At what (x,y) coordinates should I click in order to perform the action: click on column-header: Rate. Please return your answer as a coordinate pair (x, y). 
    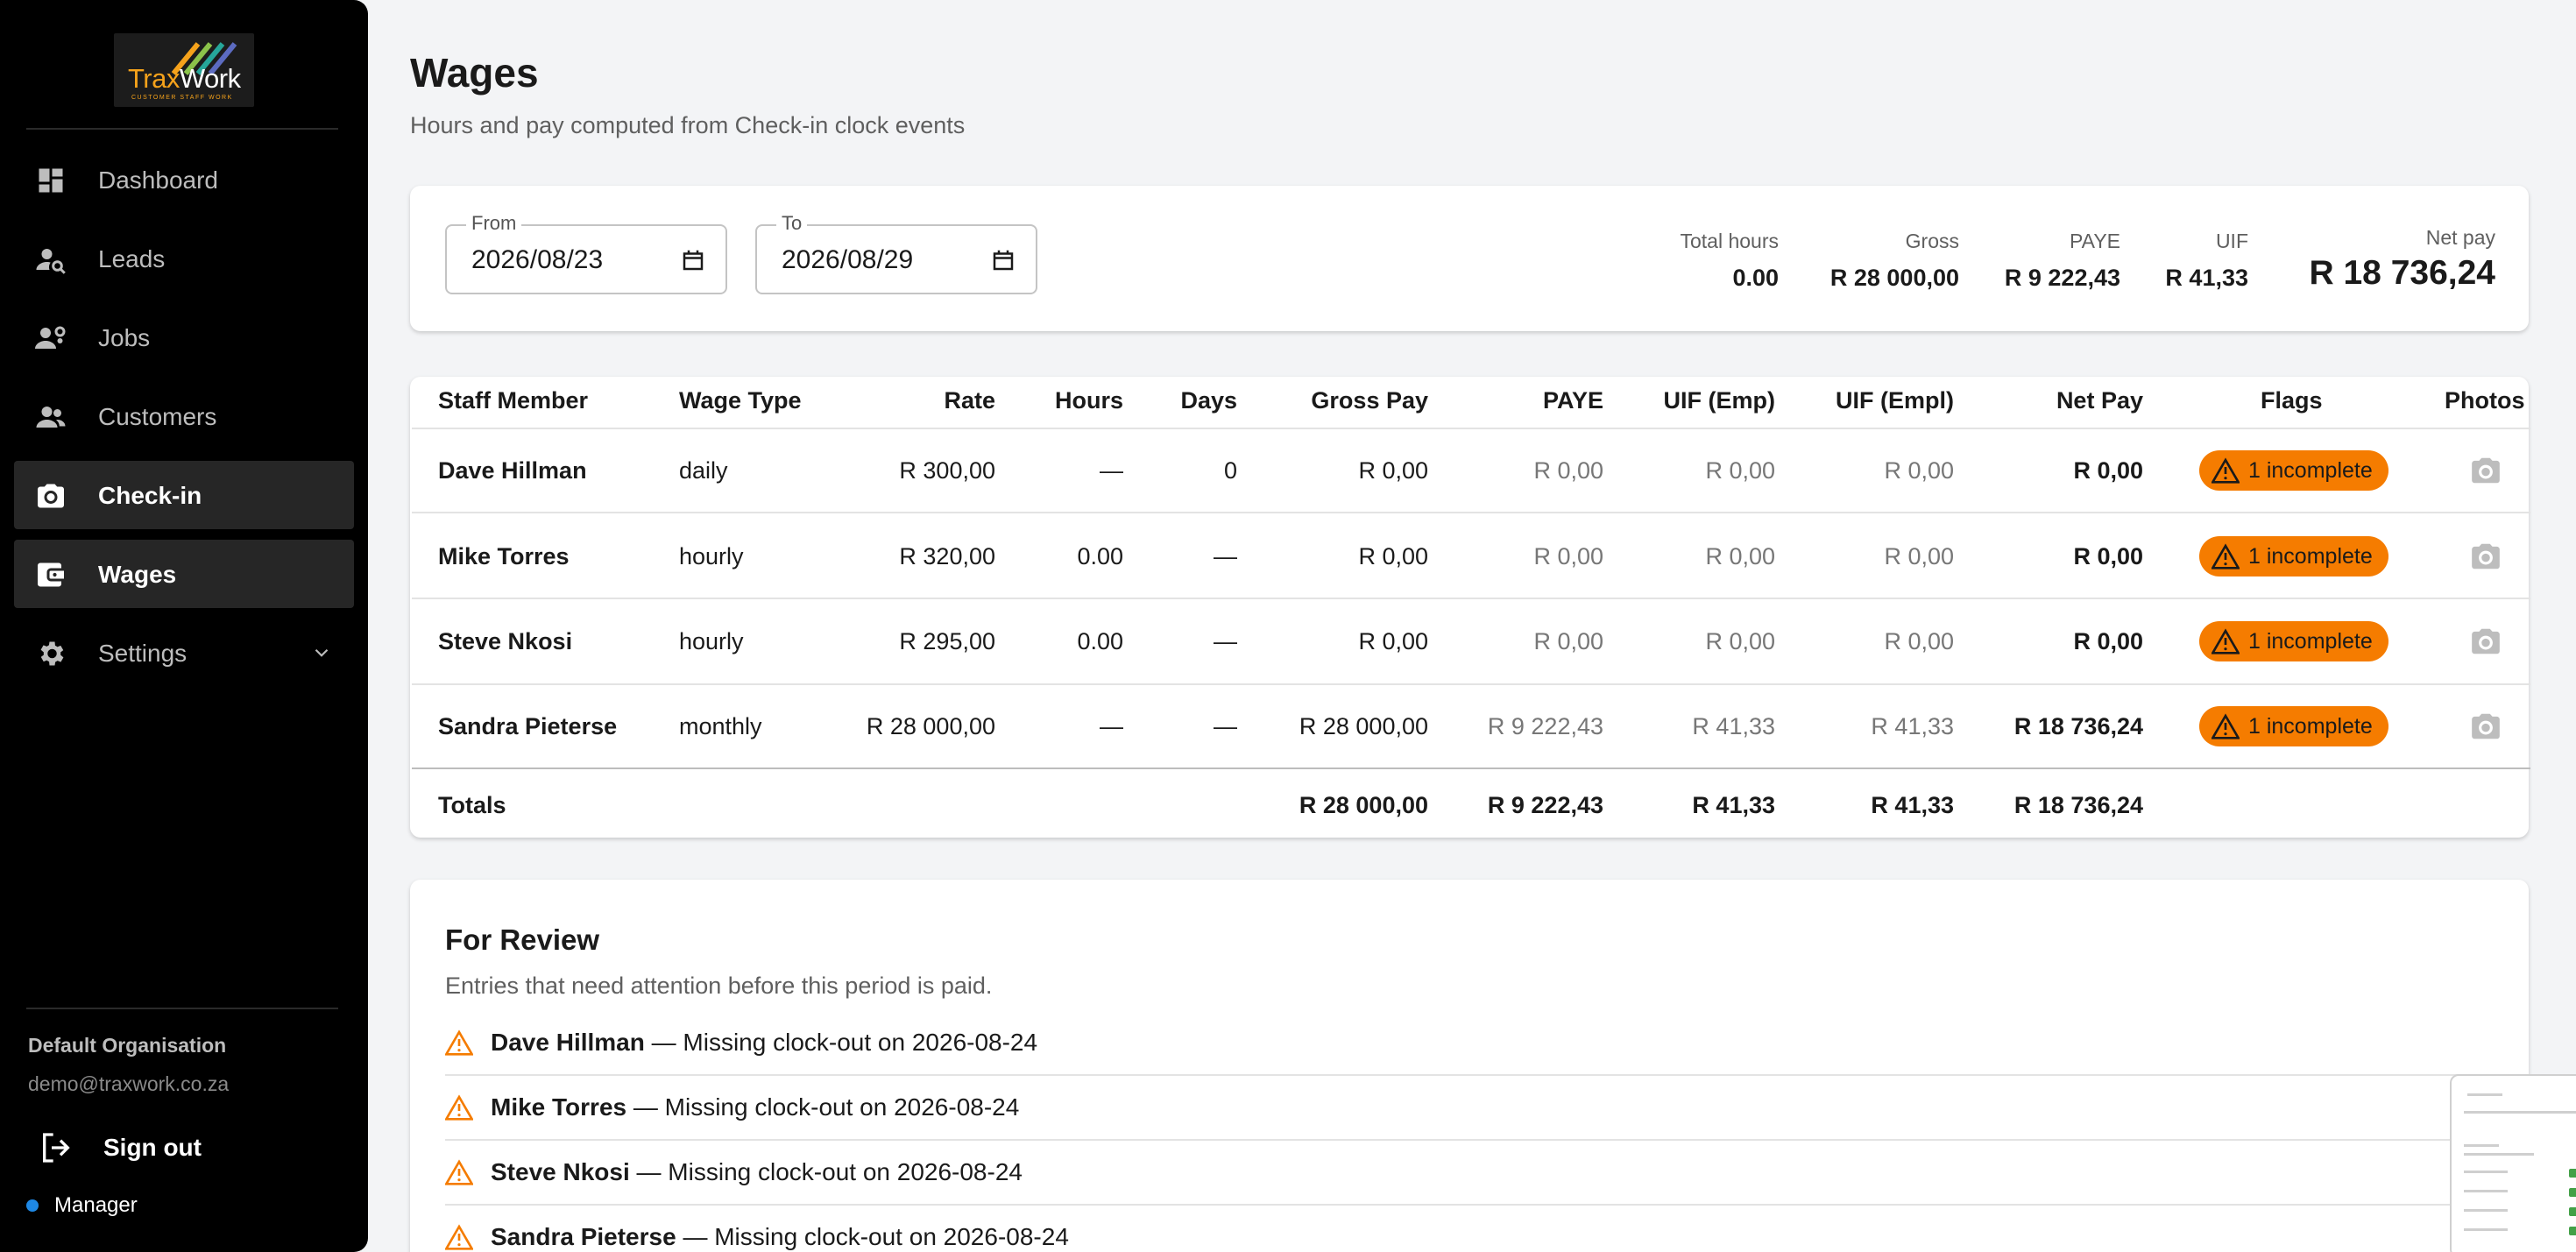
    Looking at the image, I should click on (909, 400).